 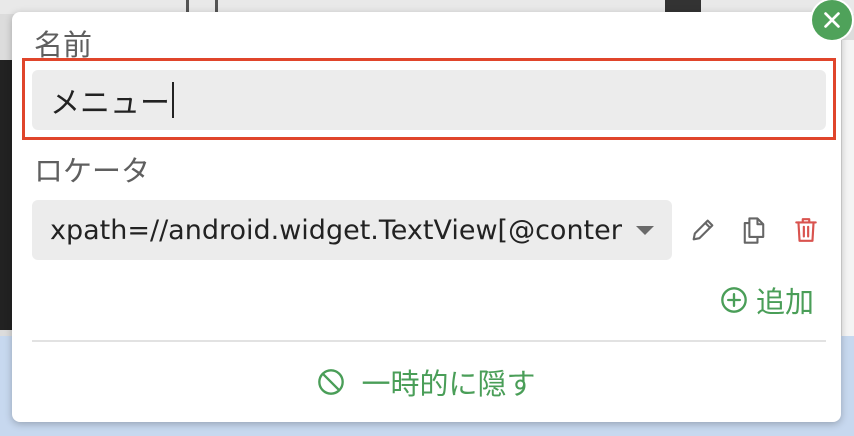 I want to click on copy-locator-button, so click(x=754, y=230).